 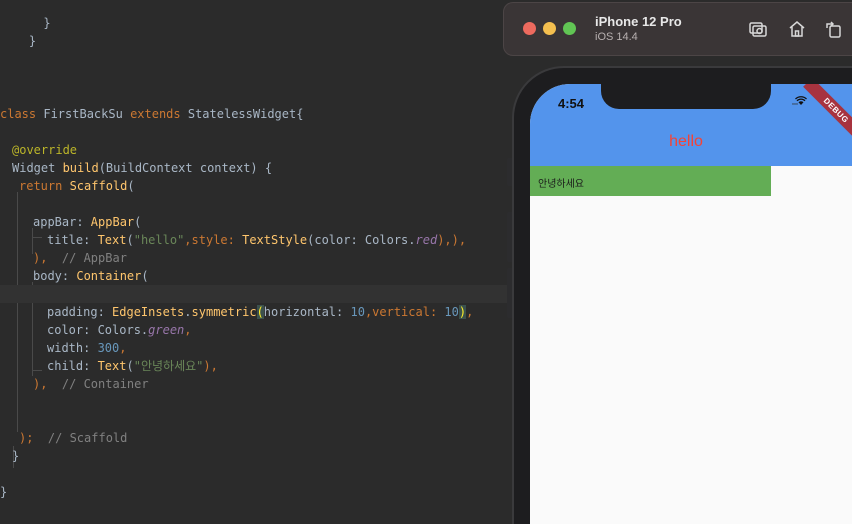 I want to click on code-line-appbar: appBar: AppBar(, so click(x=87, y=222).